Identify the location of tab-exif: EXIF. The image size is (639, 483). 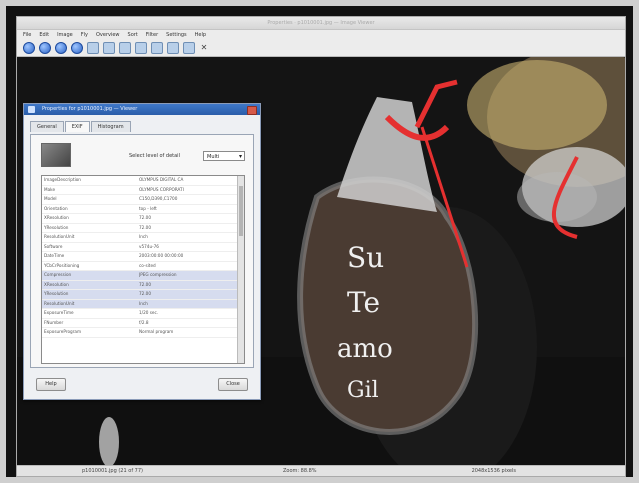
(77, 126).